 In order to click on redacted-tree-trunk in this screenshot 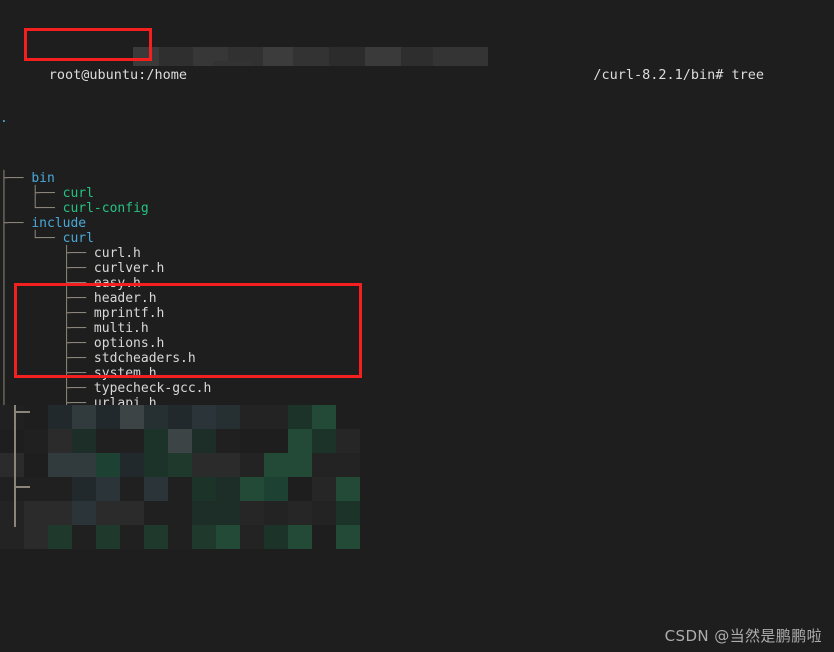, I will do `click(15, 466)`.